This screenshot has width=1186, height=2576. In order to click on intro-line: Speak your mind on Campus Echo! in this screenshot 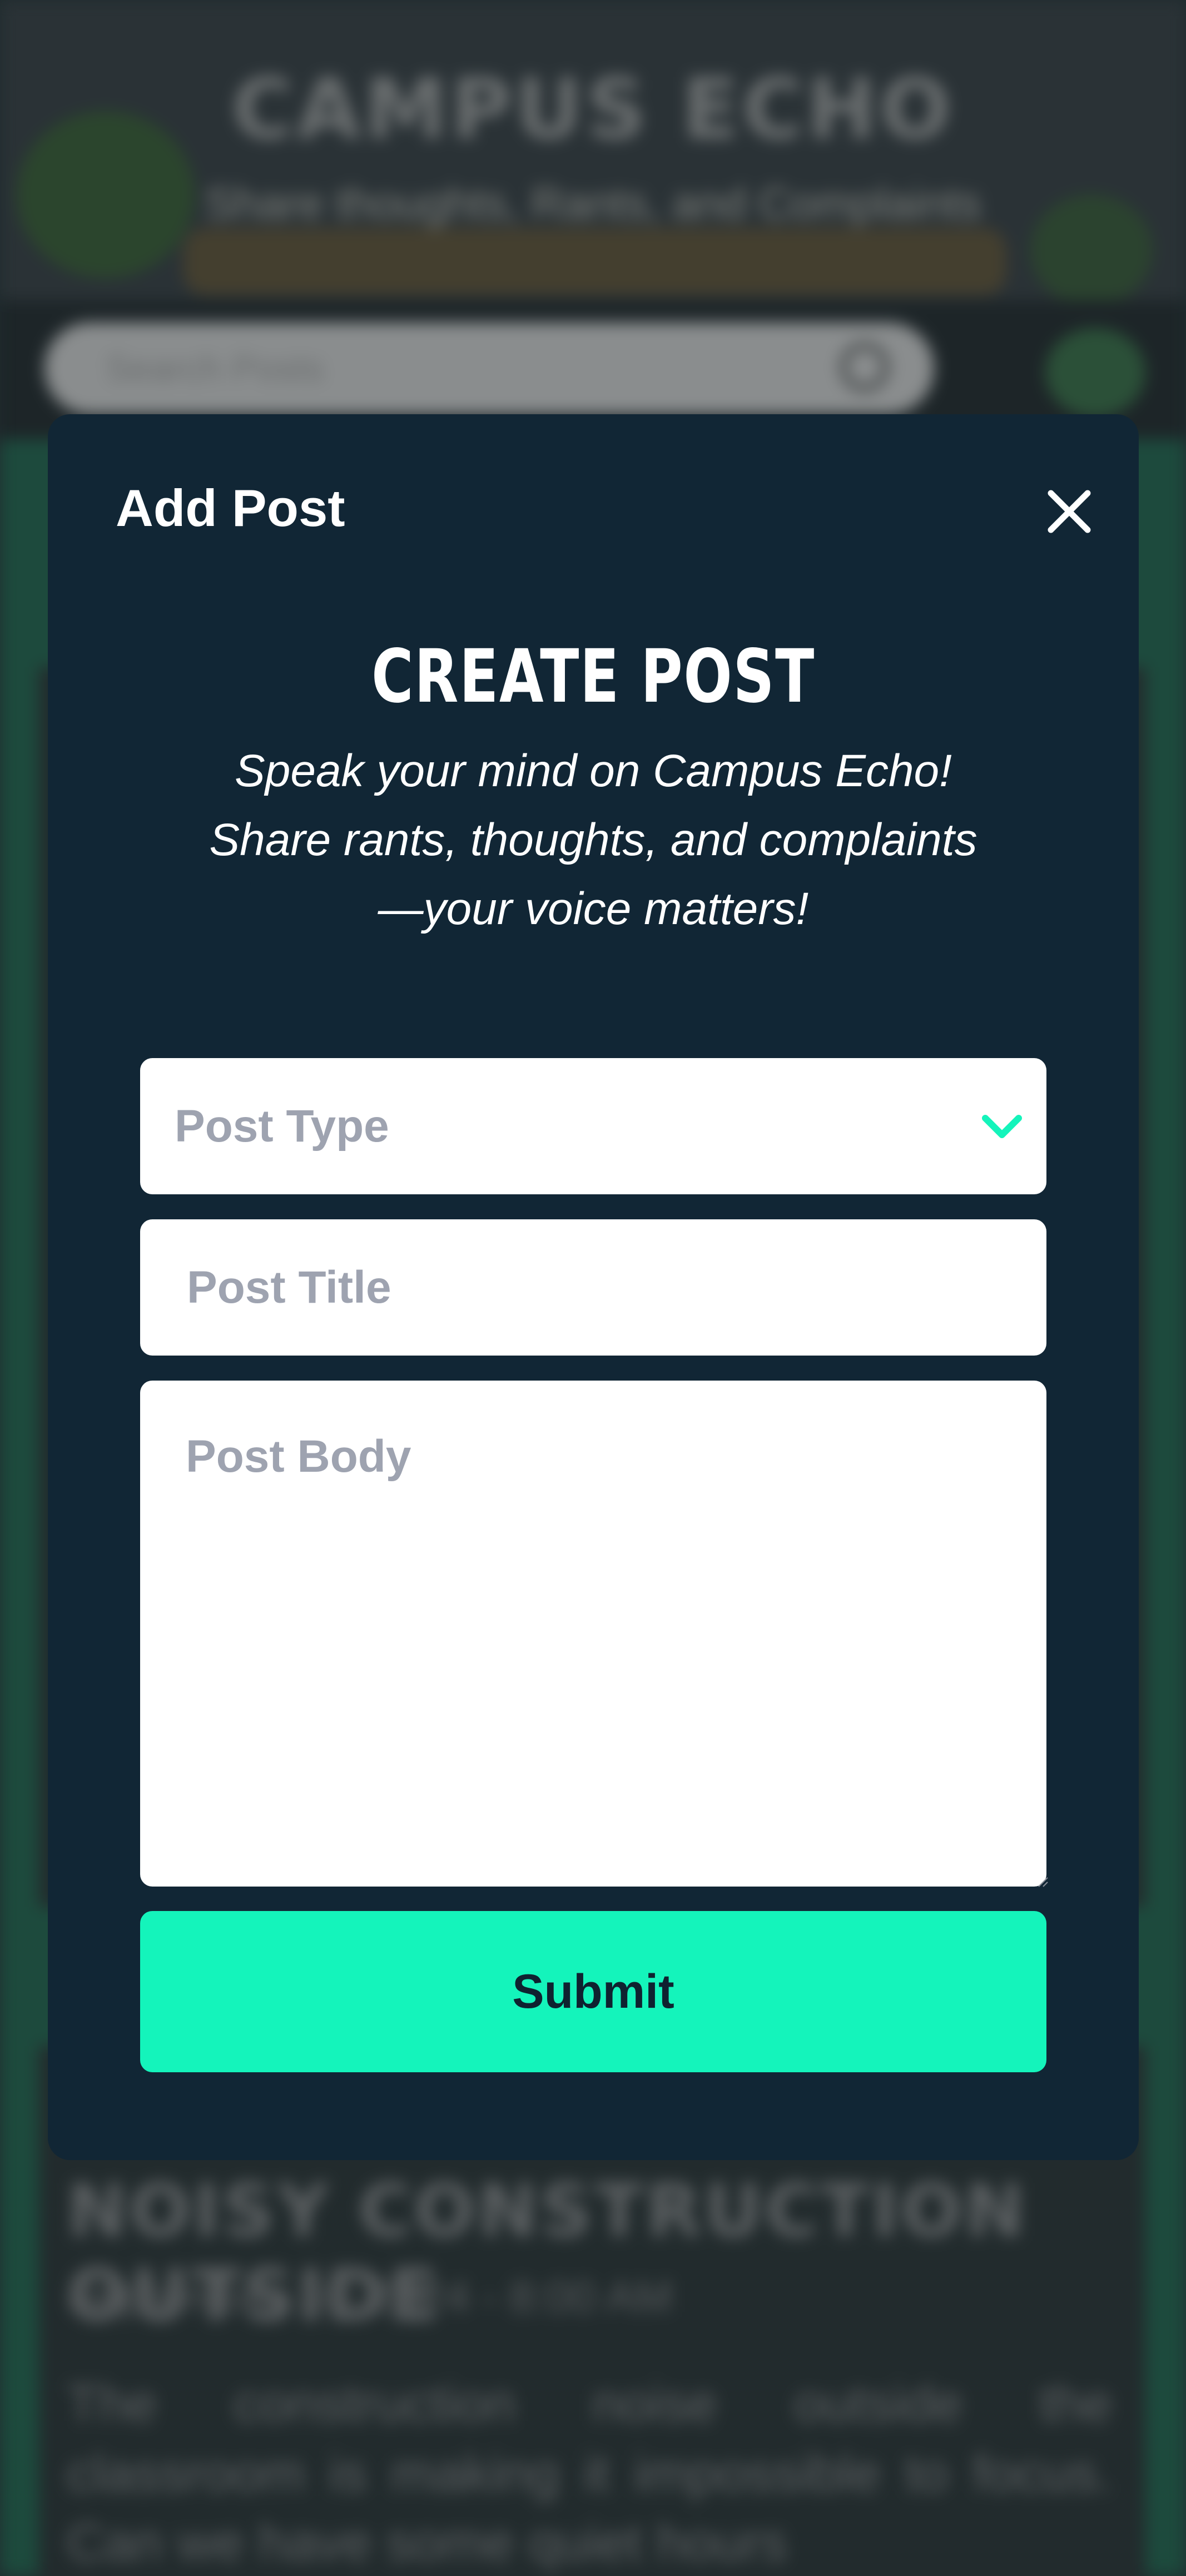, I will do `click(594, 771)`.